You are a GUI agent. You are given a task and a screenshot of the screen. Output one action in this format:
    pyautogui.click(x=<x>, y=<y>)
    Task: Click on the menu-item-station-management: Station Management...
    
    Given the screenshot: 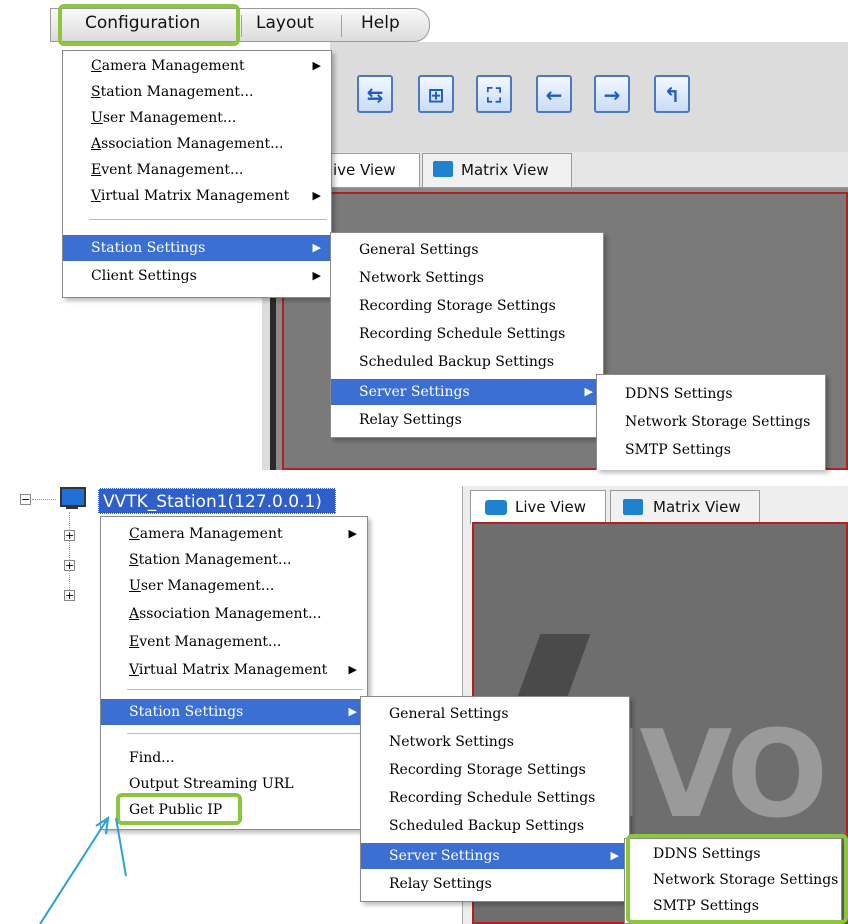 What is the action you would take?
    pyautogui.click(x=197, y=92)
    